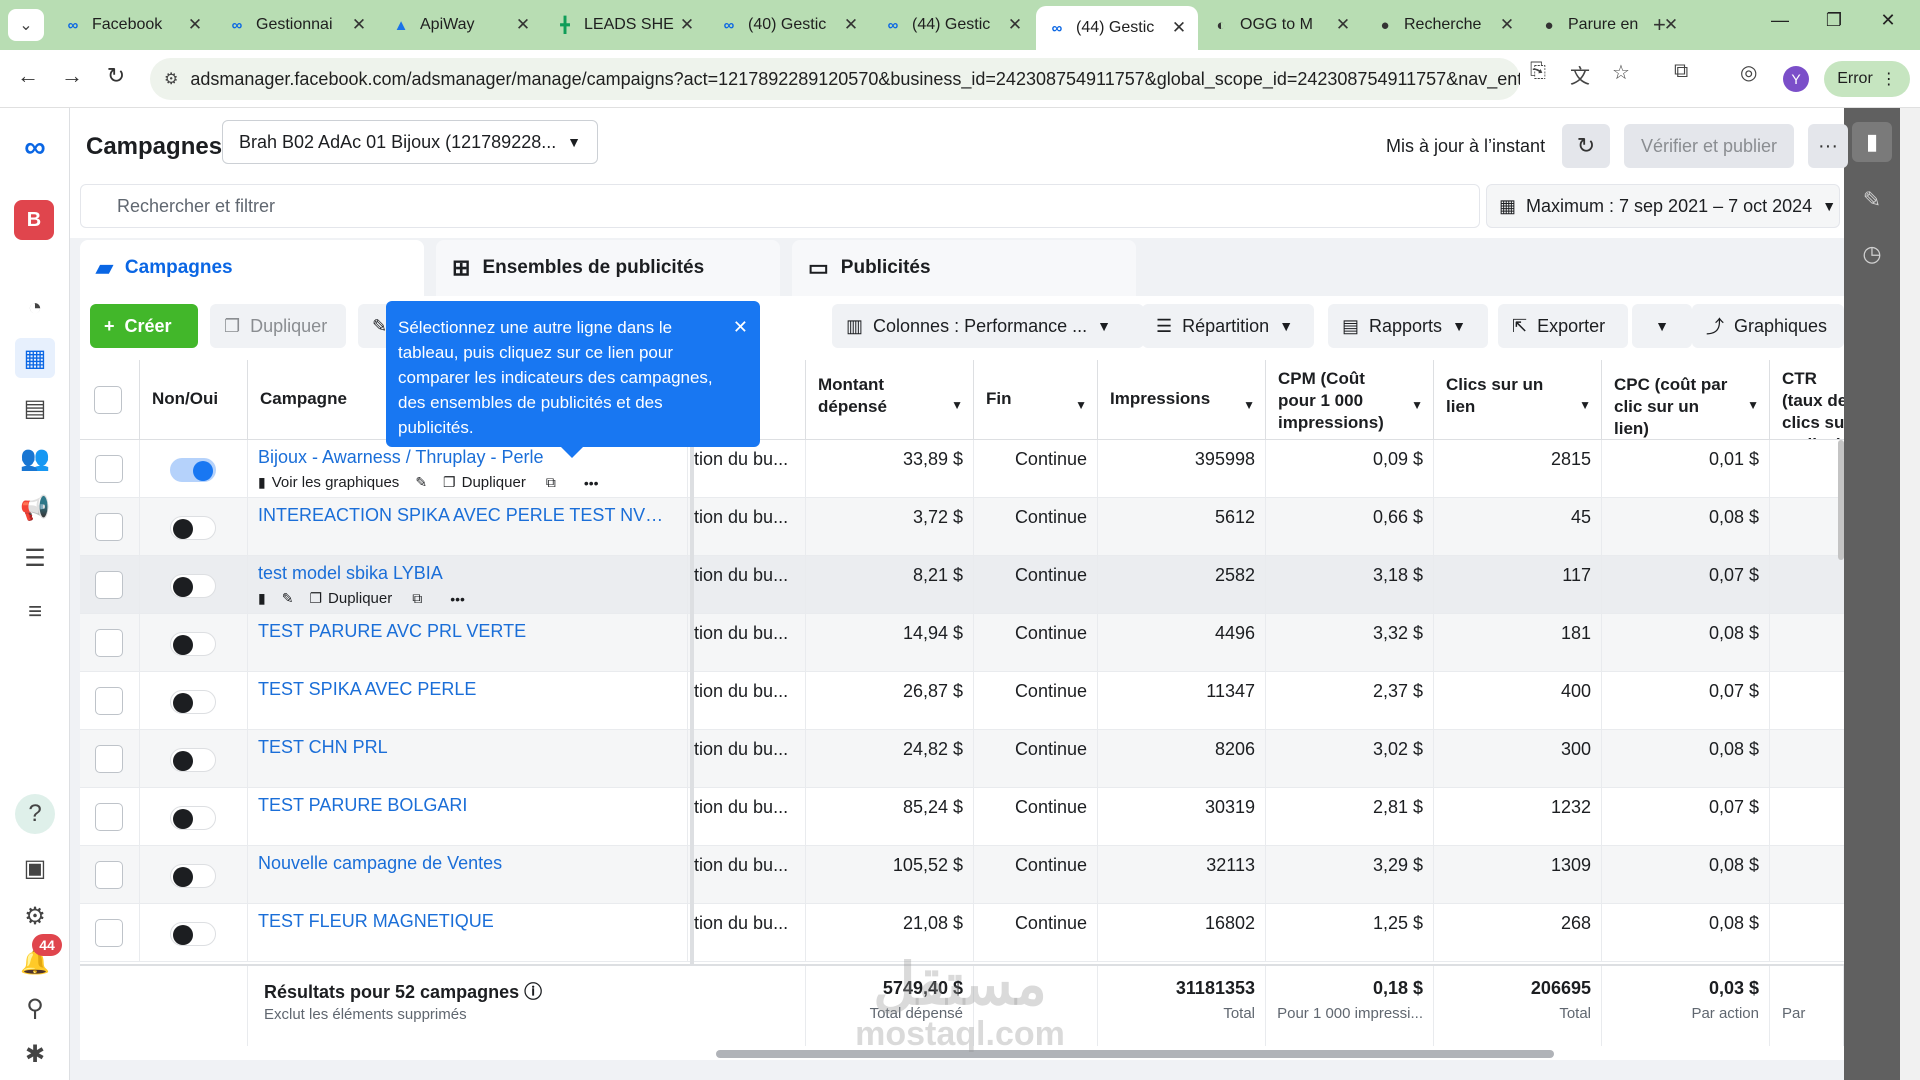  I want to click on back-arrow-icon: ←, so click(28, 76).